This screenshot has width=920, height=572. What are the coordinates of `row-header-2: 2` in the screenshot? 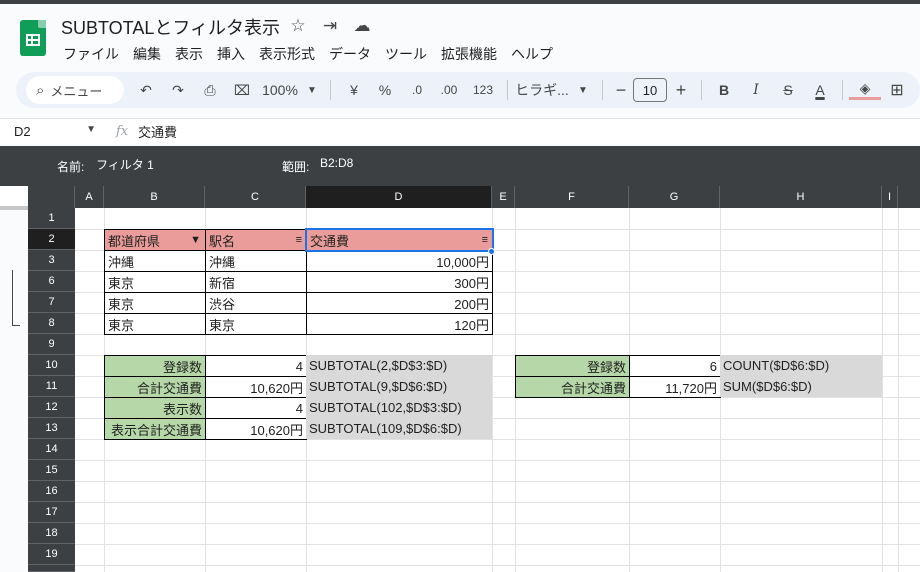 It's located at (51, 239).